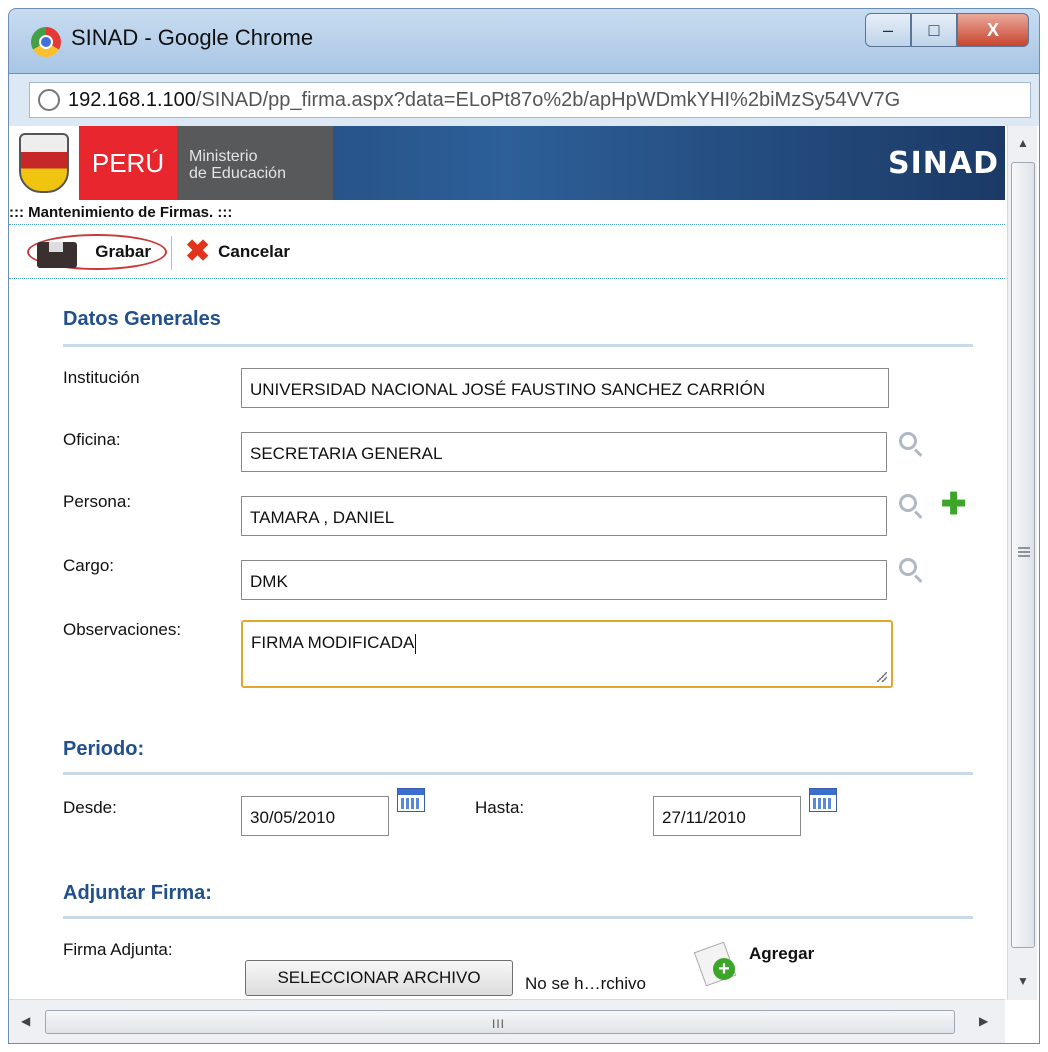 The width and height of the screenshot is (1048, 1052). Describe the element at coordinates (1023, 143) in the screenshot. I see `scroll-up-arrow-icon: ▲` at that location.